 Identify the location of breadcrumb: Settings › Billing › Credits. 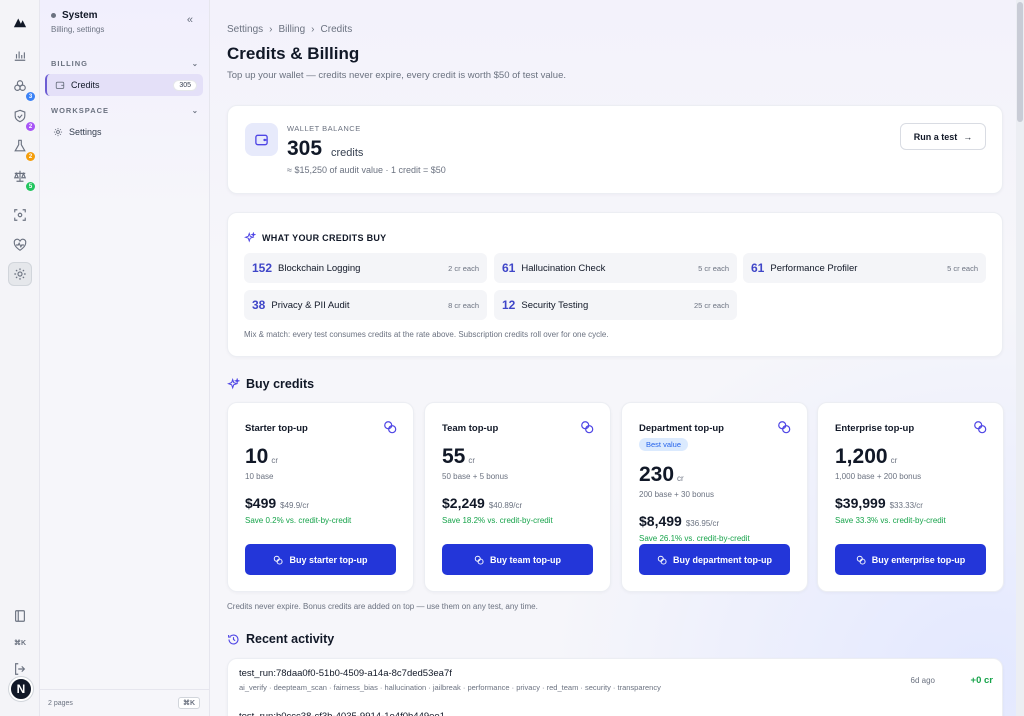
(289, 29).